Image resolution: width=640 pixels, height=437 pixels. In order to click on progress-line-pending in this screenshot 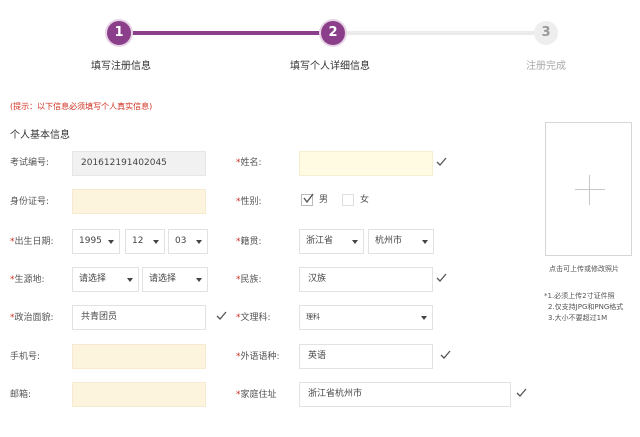, I will do `click(439, 33)`.